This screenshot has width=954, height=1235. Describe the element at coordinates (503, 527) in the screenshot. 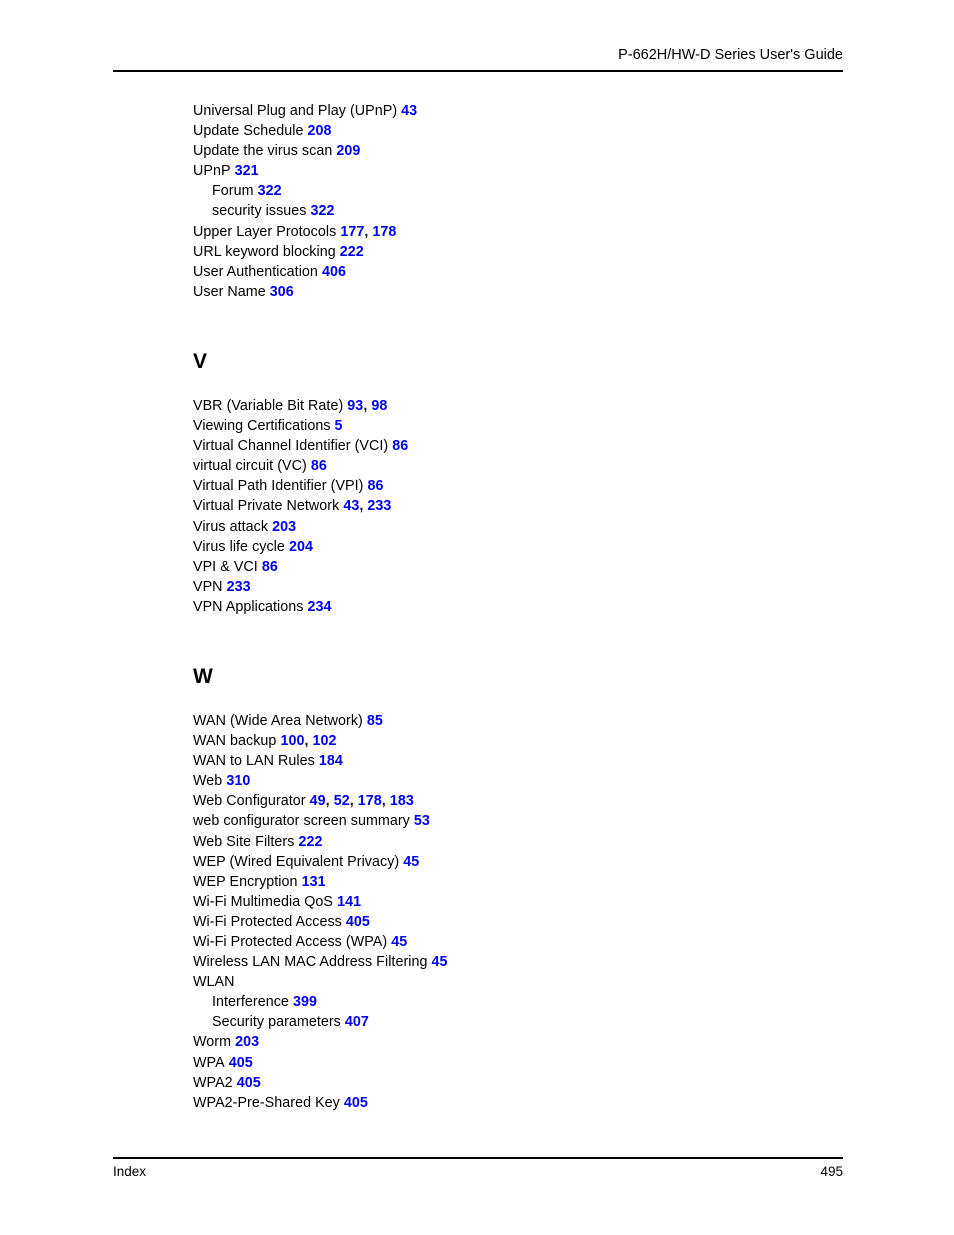

I see `index-entry: Virus attack 203` at that location.